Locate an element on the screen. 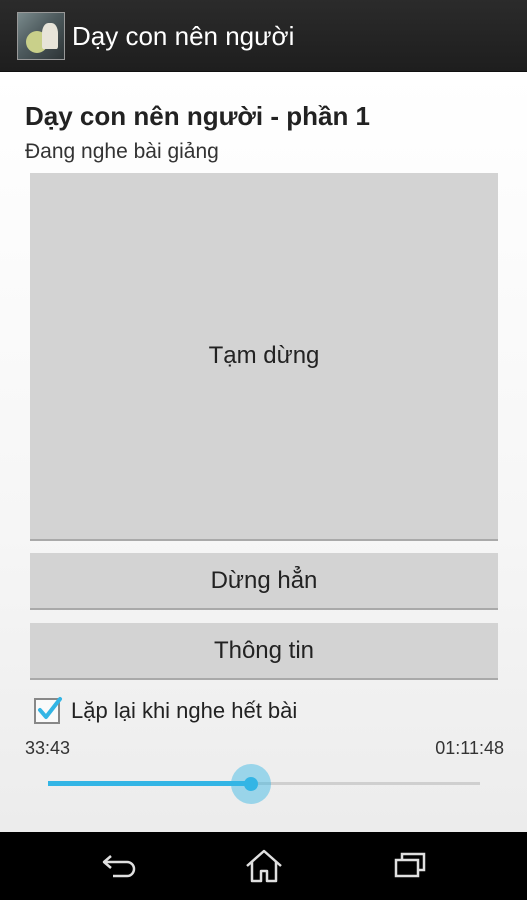  seek-thumb is located at coordinates (250, 784).